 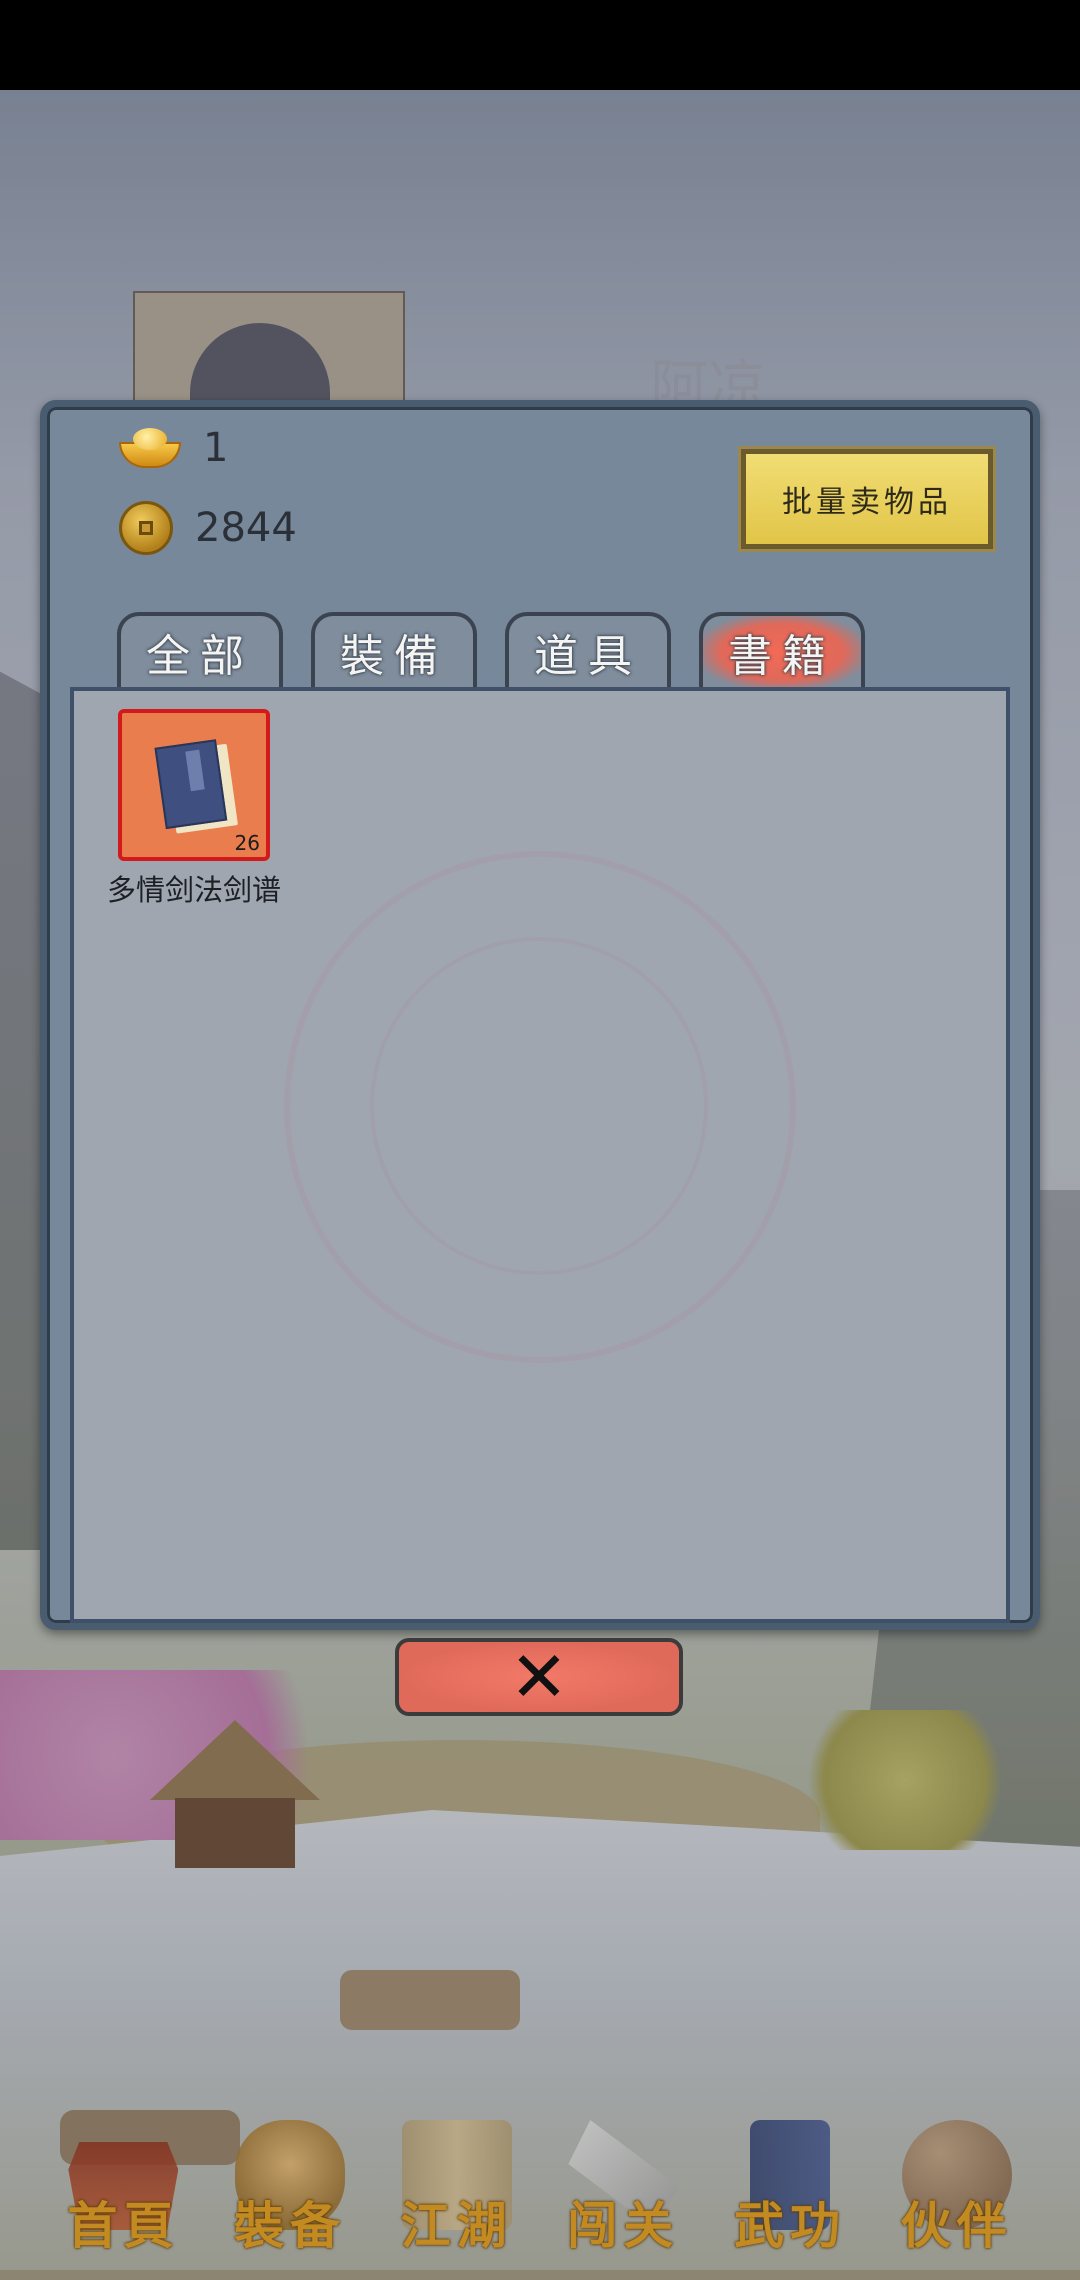 What do you see at coordinates (394, 650) in the screenshot?
I see `tab-equipment: 裝備` at bounding box center [394, 650].